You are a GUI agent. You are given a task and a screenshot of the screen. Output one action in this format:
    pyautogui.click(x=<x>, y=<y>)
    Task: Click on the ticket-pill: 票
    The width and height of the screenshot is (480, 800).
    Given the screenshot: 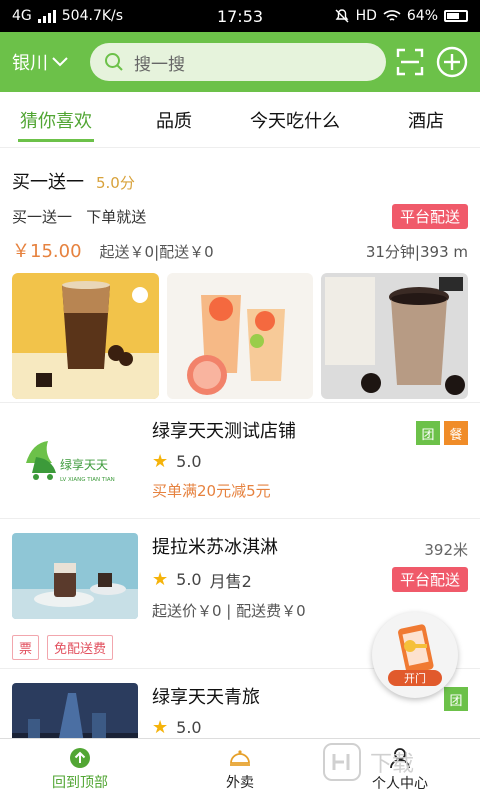 What is the action you would take?
    pyautogui.click(x=26, y=647)
    